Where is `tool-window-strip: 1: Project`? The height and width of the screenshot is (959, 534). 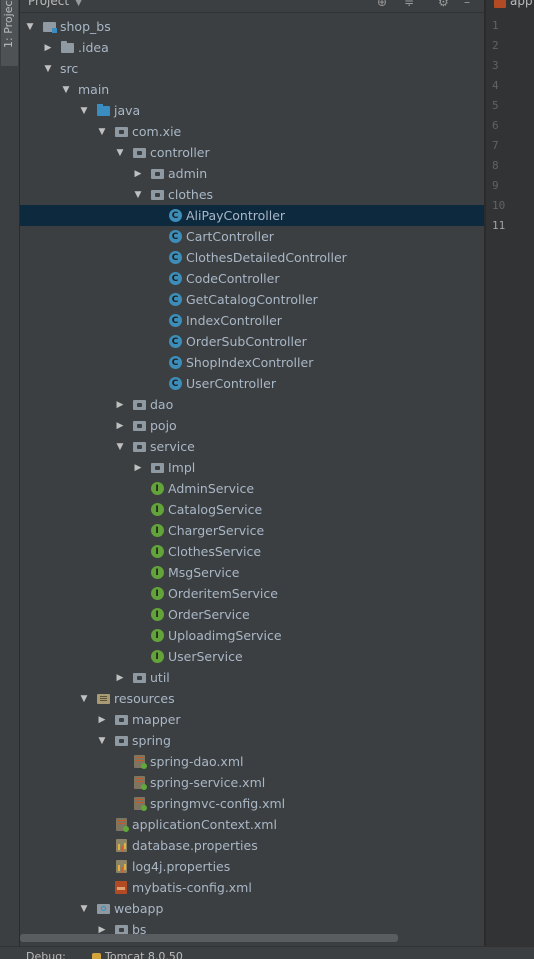
tool-window-strip: 1: Project is located at coordinates (10, 479).